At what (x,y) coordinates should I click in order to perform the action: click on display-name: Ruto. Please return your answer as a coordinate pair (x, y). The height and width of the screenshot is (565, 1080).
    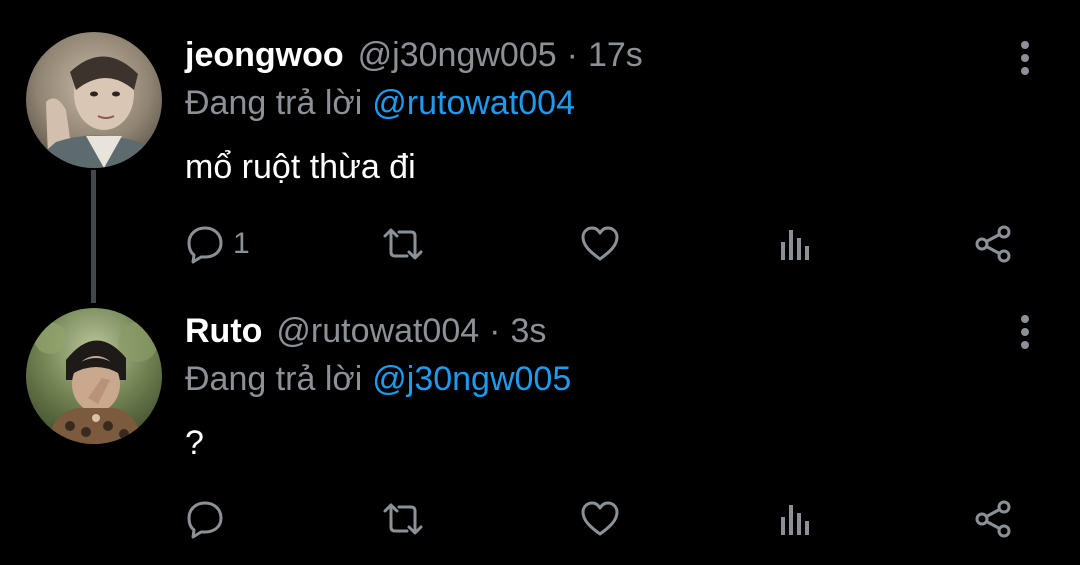
    Looking at the image, I should click on (223, 331).